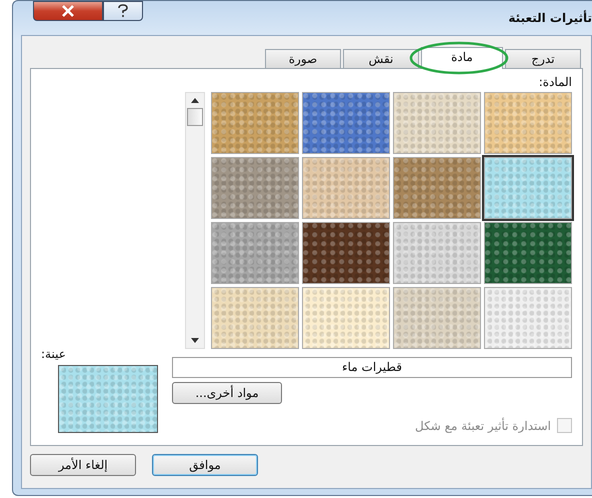  What do you see at coordinates (381, 58) in the screenshot?
I see `tab: نقش` at bounding box center [381, 58].